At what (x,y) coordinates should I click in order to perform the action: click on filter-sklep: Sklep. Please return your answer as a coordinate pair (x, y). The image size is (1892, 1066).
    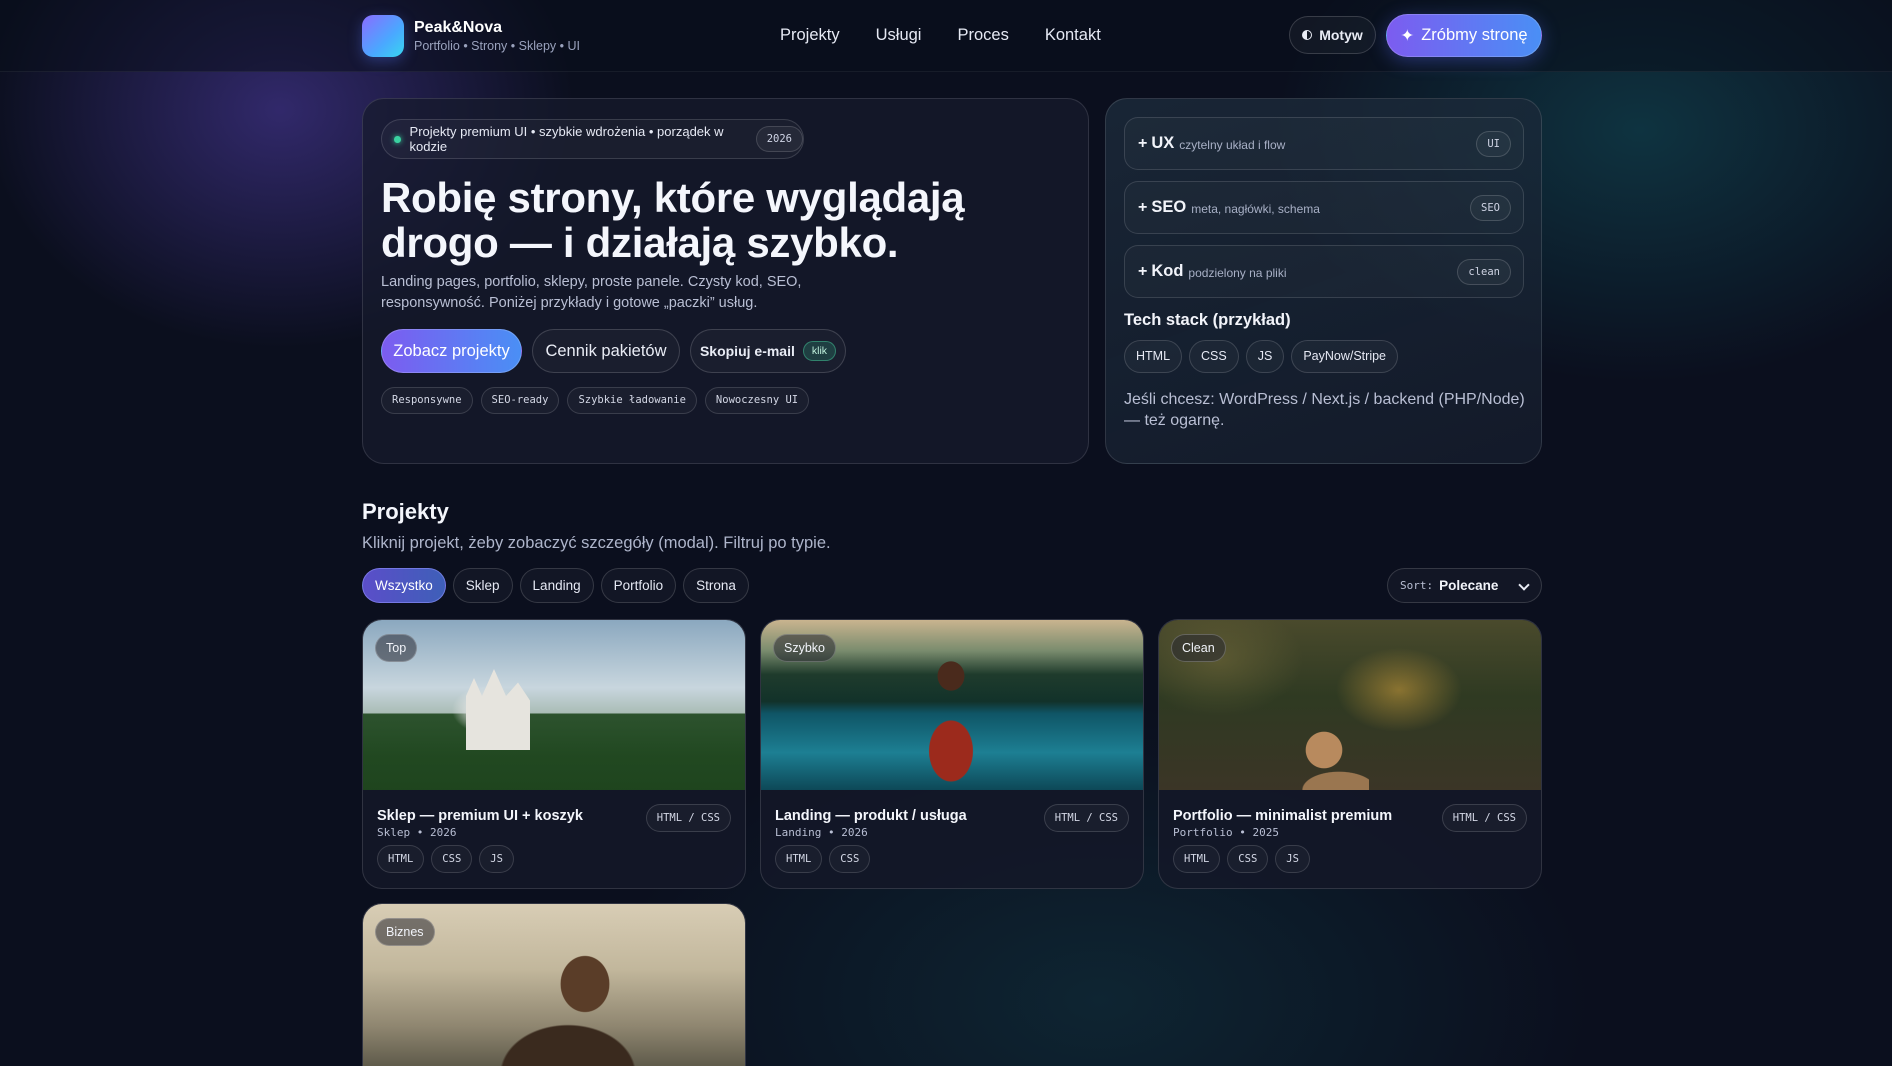
    Looking at the image, I should click on (482, 585).